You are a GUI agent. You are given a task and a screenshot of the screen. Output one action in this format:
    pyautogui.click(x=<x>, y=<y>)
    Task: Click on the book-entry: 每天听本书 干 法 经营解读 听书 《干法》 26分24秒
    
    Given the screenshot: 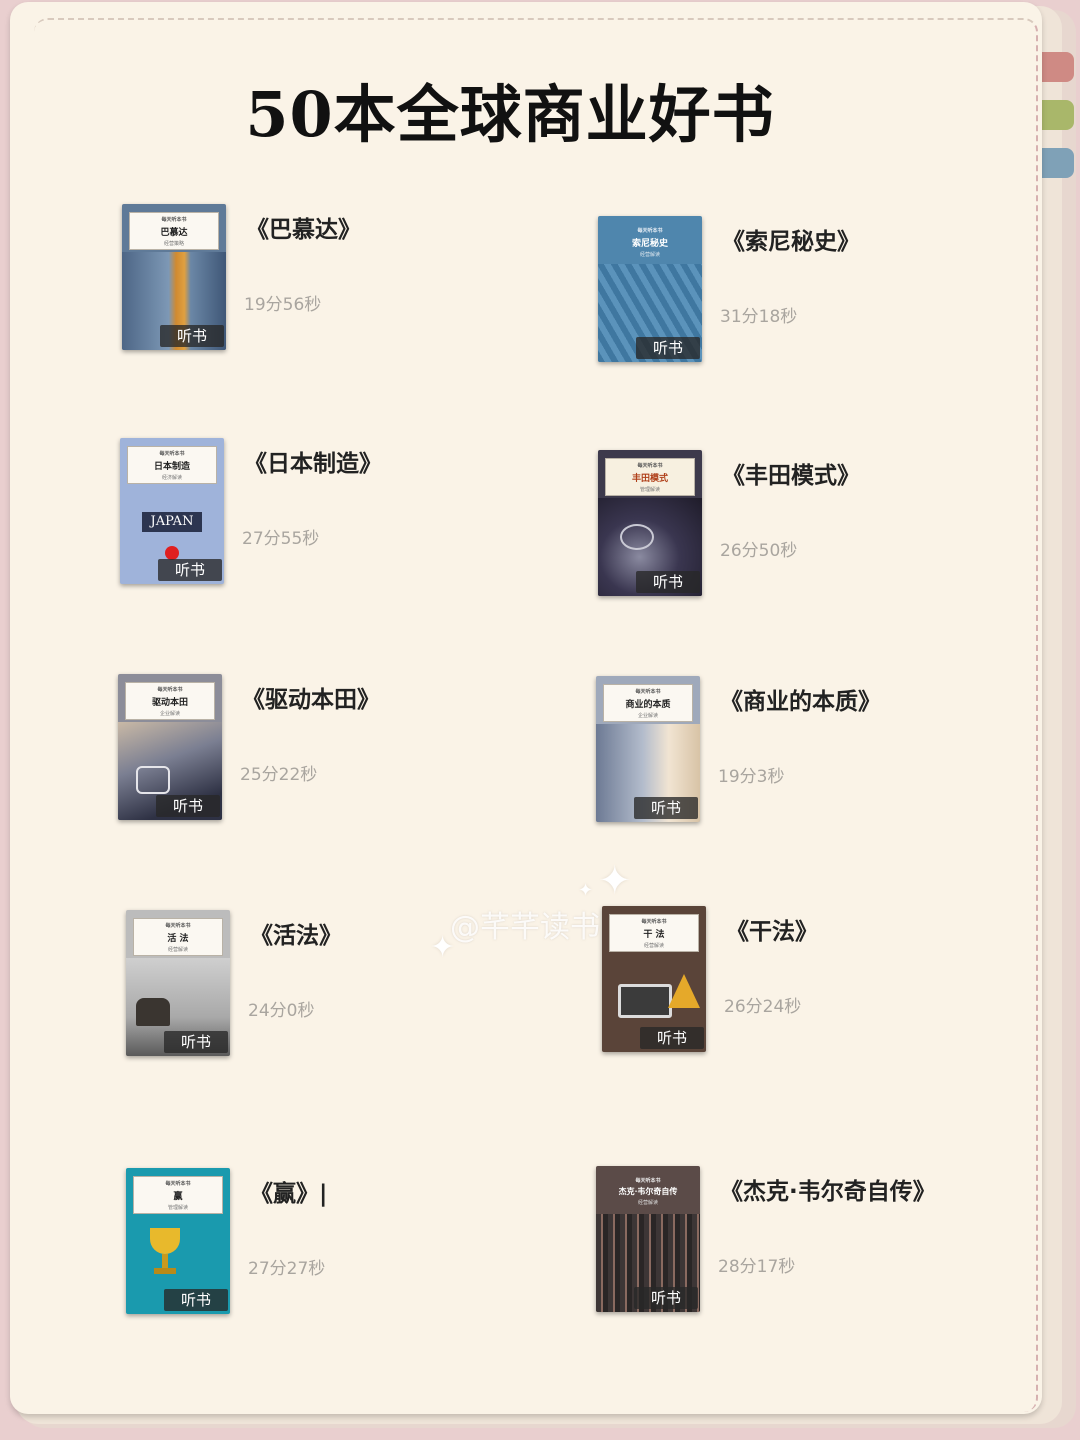 What is the action you would take?
    pyautogui.click(x=822, y=986)
    